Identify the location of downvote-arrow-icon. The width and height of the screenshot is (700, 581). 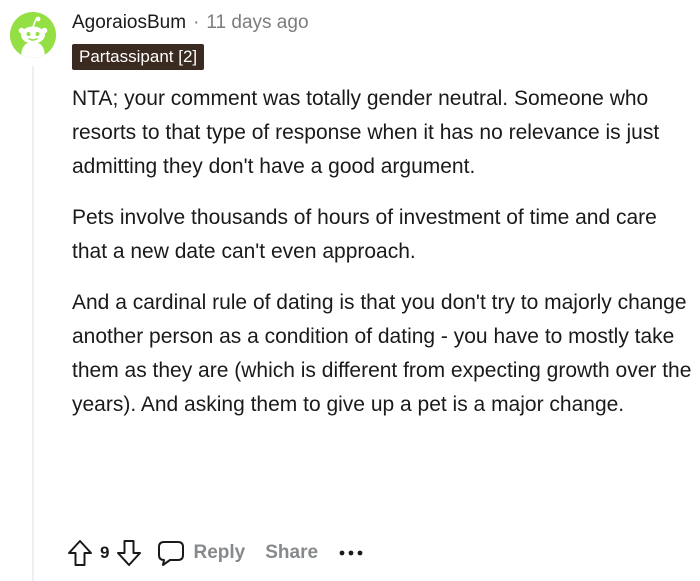
(129, 553).